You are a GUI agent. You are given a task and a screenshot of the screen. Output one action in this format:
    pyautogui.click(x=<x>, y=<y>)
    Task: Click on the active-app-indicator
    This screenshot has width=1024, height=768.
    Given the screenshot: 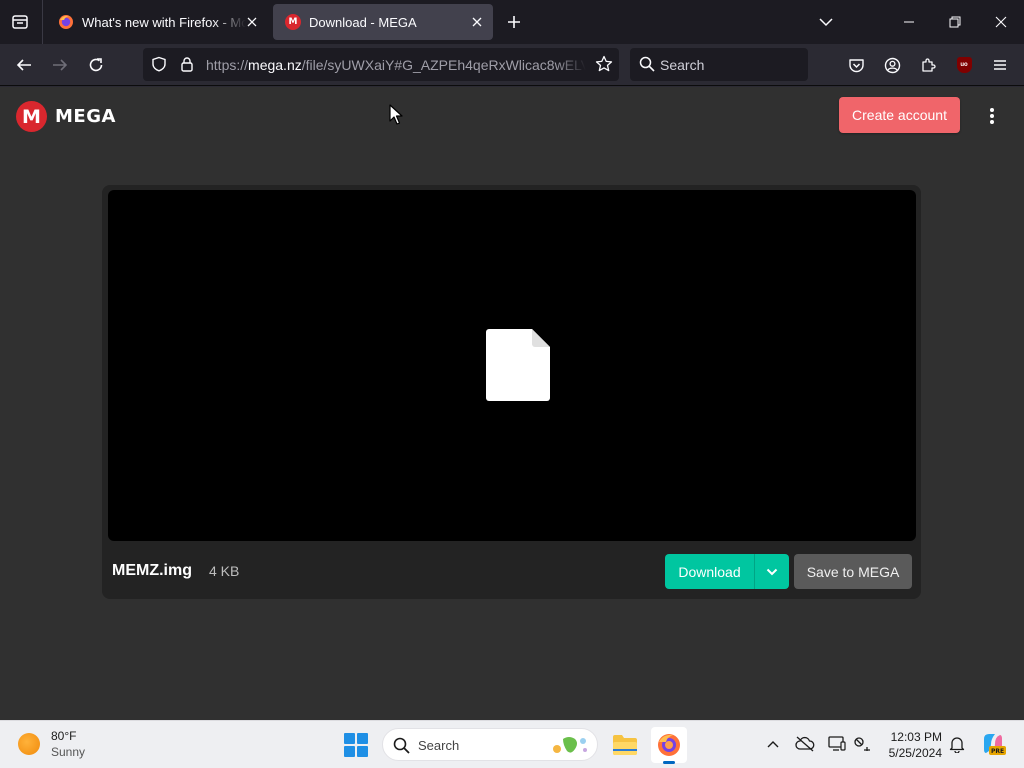 What is the action you would take?
    pyautogui.click(x=669, y=762)
    